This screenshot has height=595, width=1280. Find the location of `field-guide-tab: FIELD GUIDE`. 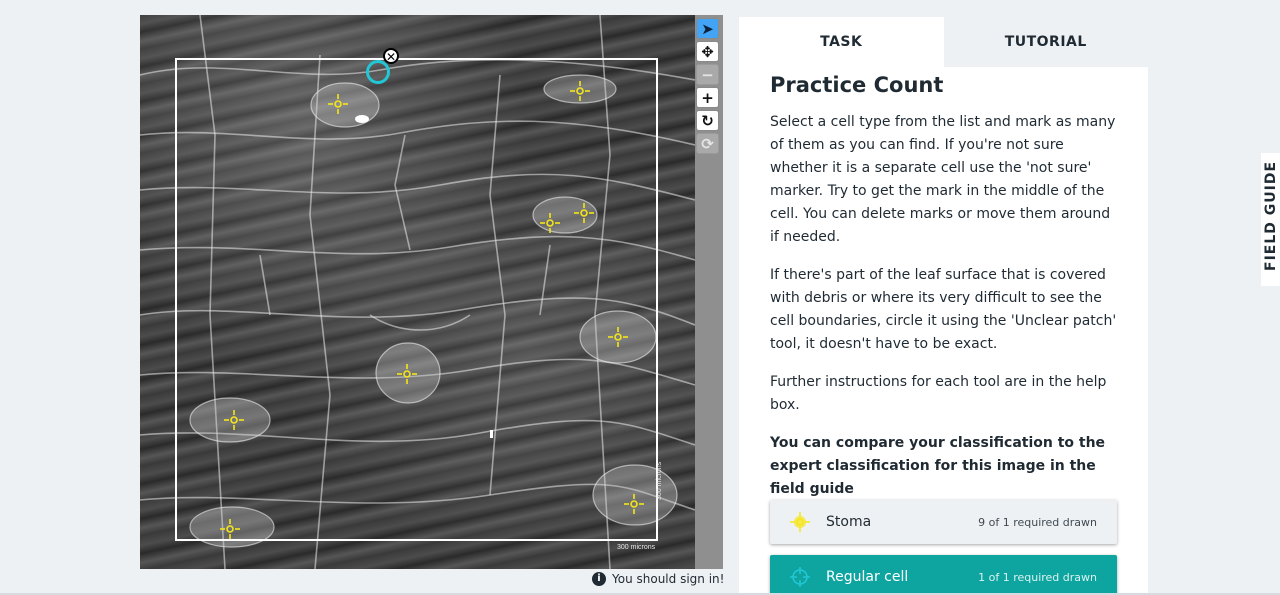

field-guide-tab: FIELD GUIDE is located at coordinates (1270, 219).